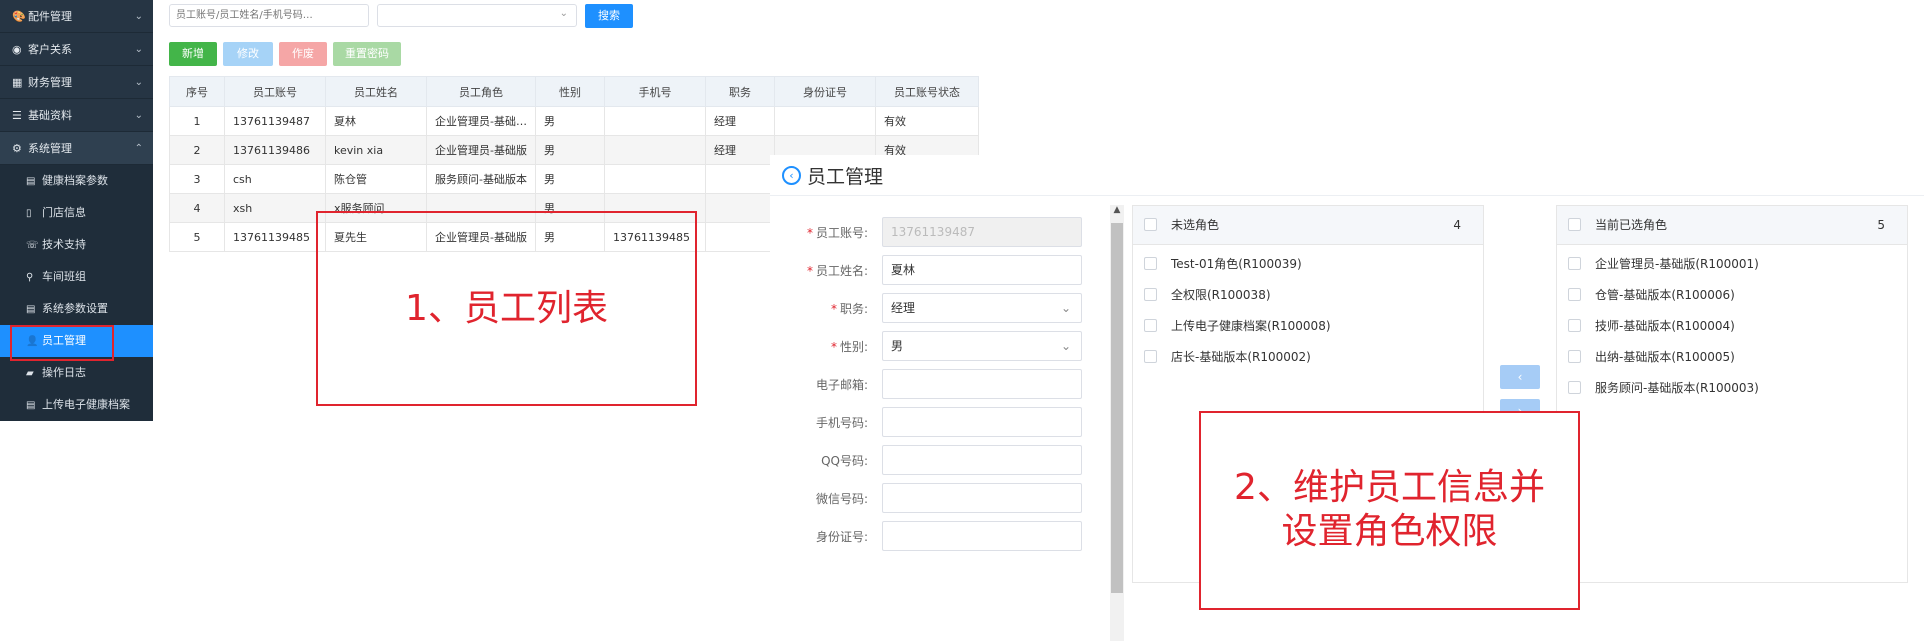 This screenshot has width=1924, height=641. What do you see at coordinates (32, 245) in the screenshot?
I see `phone-icon: ☏` at bounding box center [32, 245].